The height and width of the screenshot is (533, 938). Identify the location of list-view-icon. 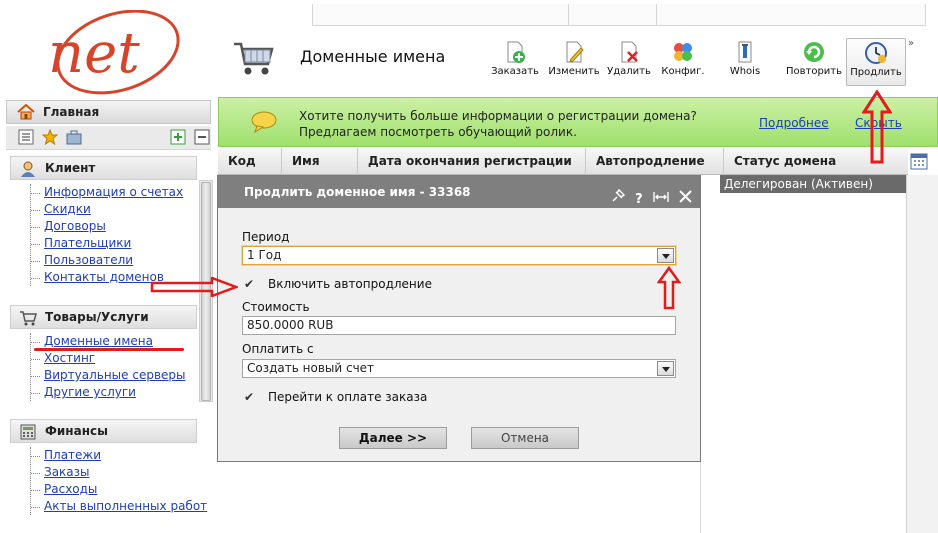
(26, 137).